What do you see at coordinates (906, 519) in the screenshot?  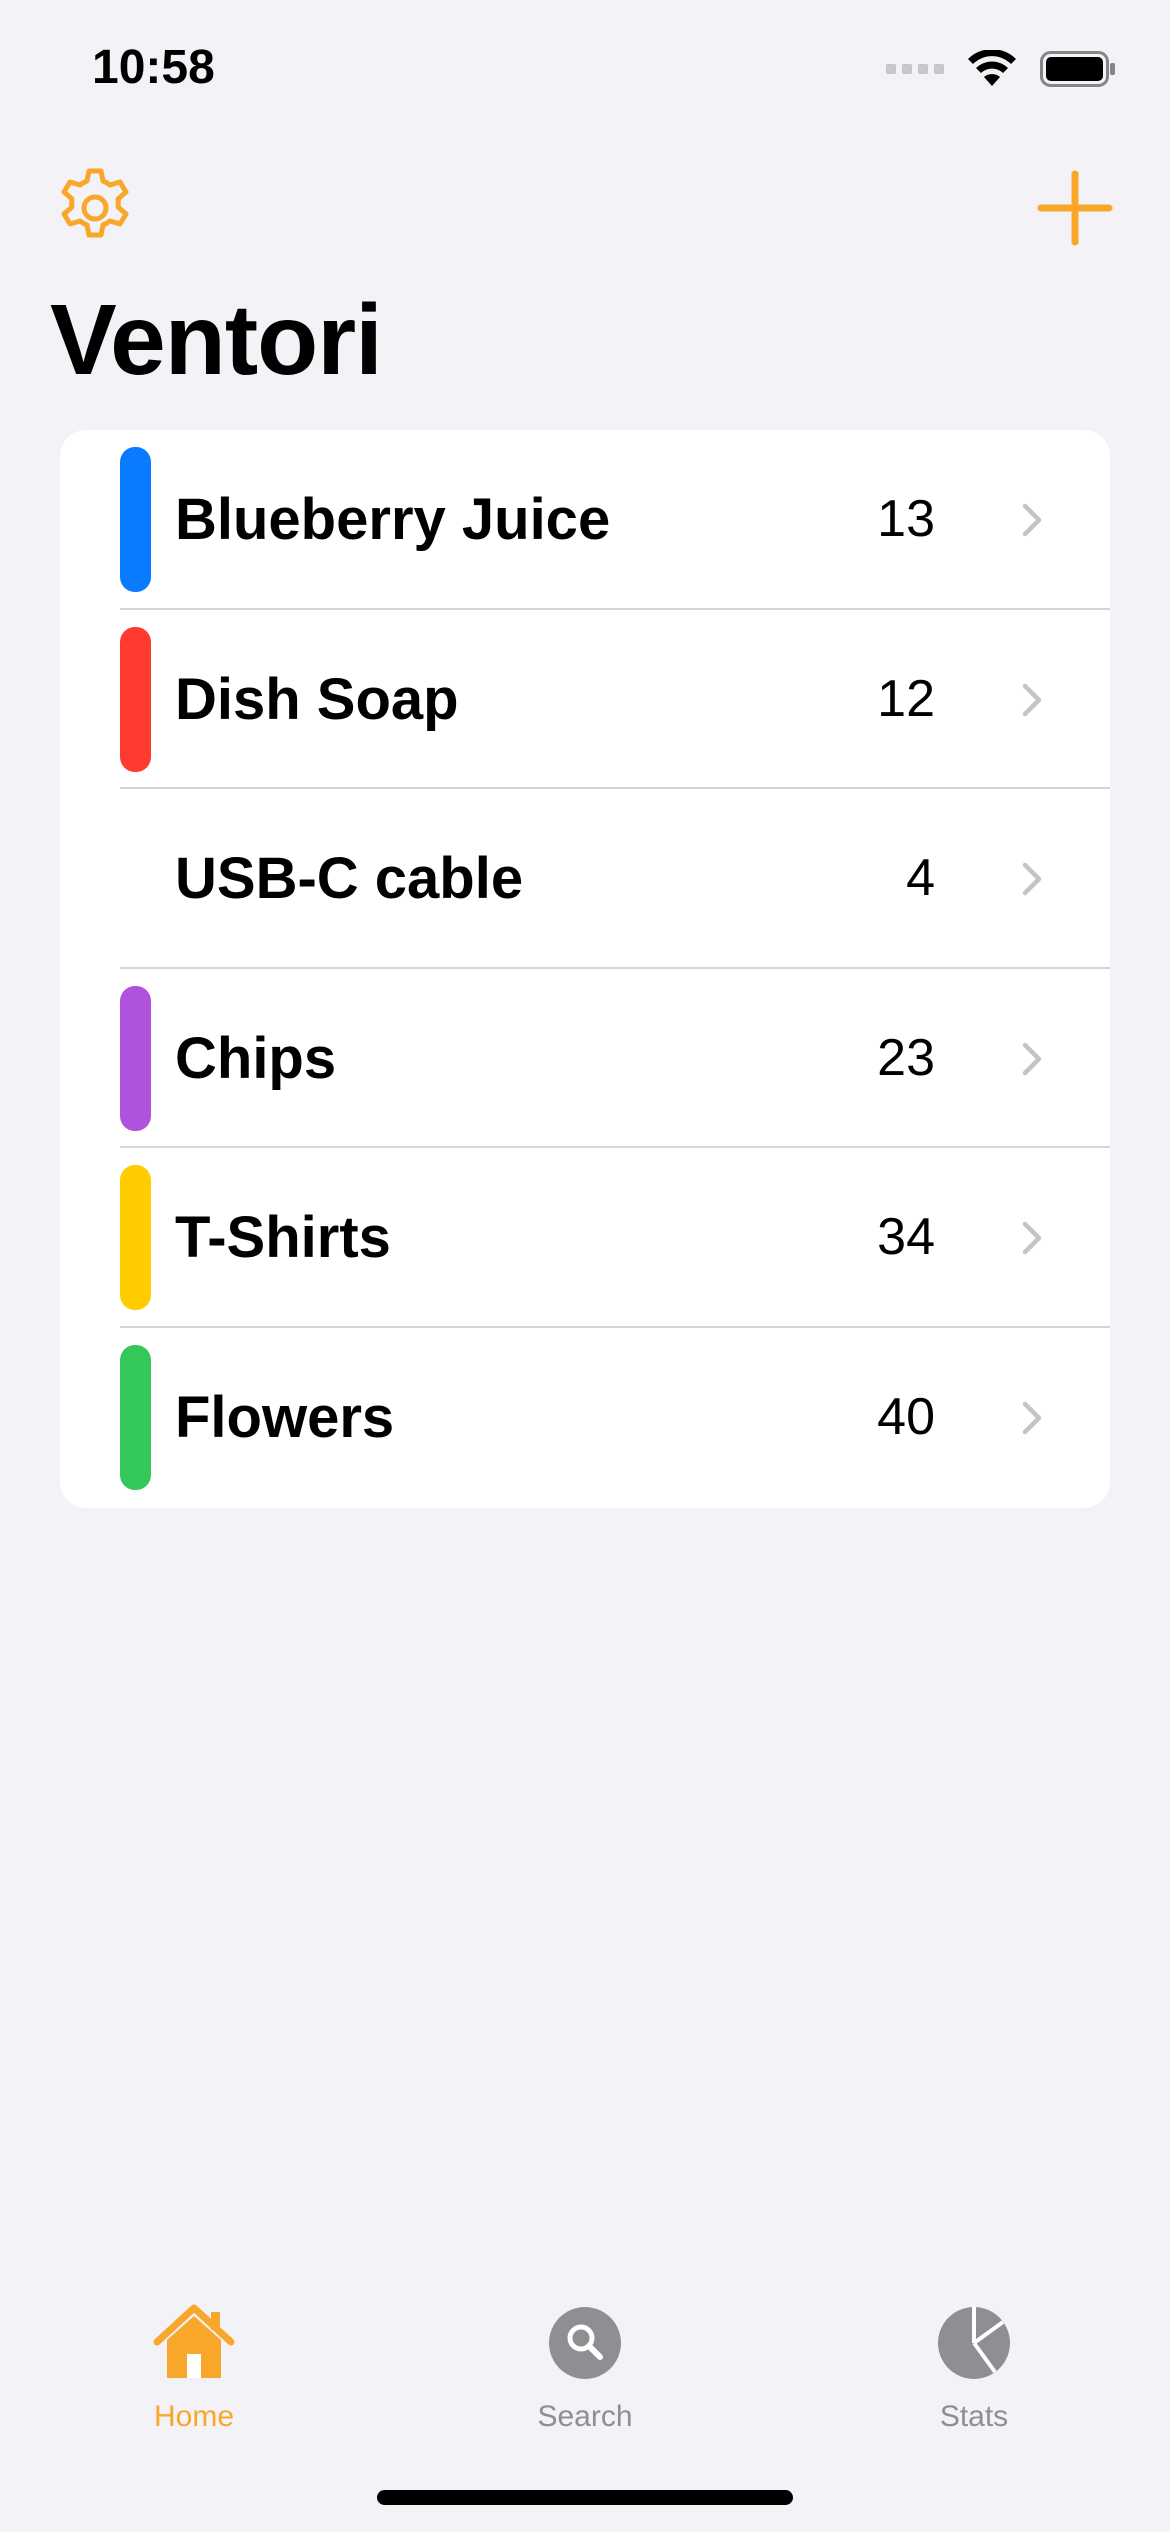 I see `item-count: 13` at bounding box center [906, 519].